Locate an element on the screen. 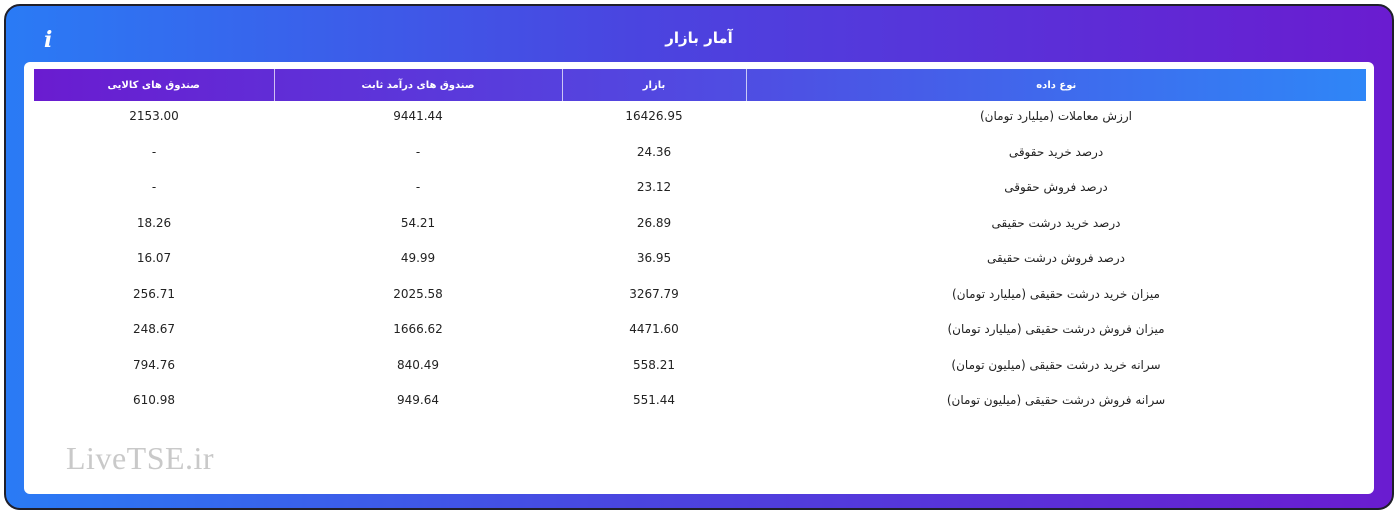 The width and height of the screenshot is (1398, 514). cell-data-type: سرانه خرید درشت حقیقی (میلیون تومان) is located at coordinates (1056, 364).